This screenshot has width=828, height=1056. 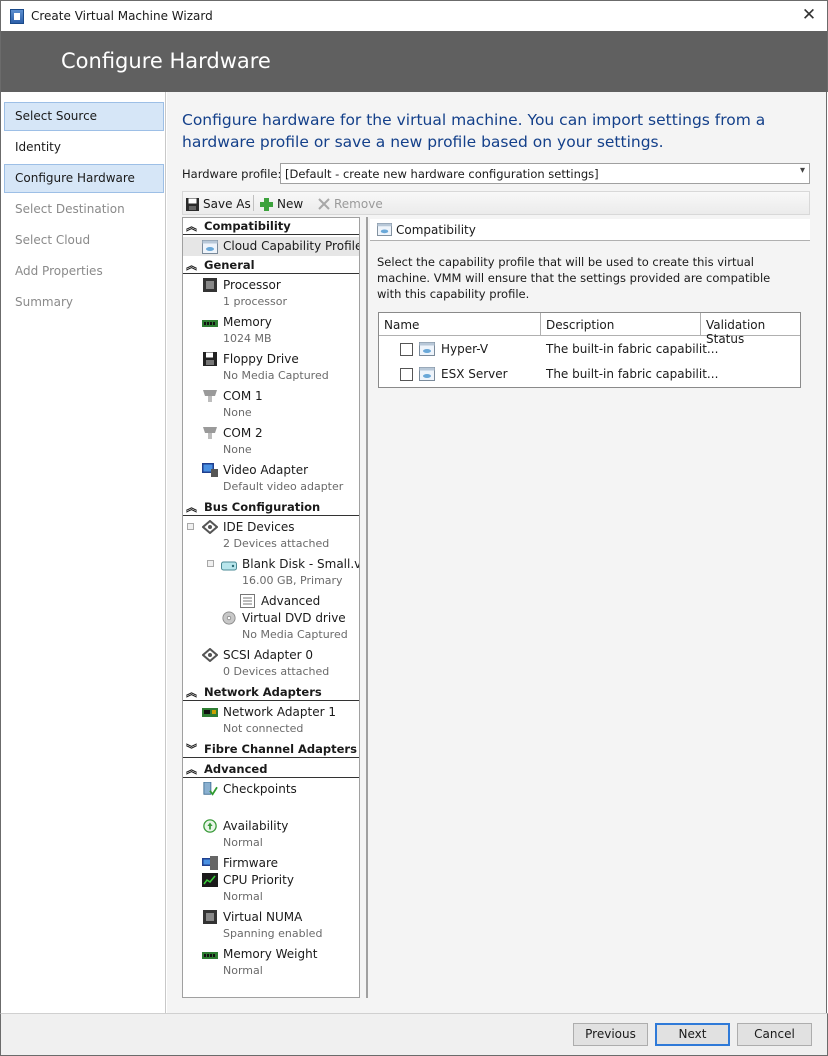 What do you see at coordinates (809, 15) in the screenshot?
I see `close-icon: ✕` at bounding box center [809, 15].